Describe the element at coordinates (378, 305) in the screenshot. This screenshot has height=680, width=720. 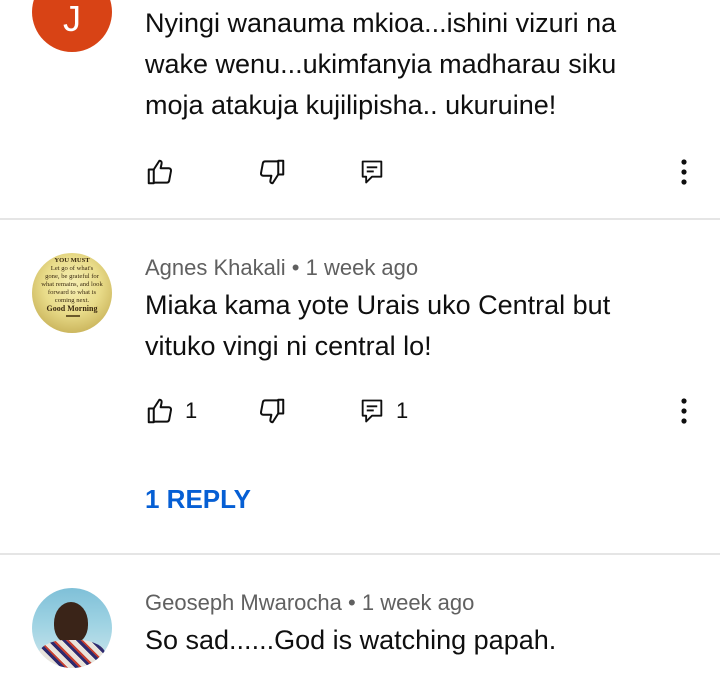
I see `comment-text-line: Miaka kama yote Urais uko Central but` at that location.